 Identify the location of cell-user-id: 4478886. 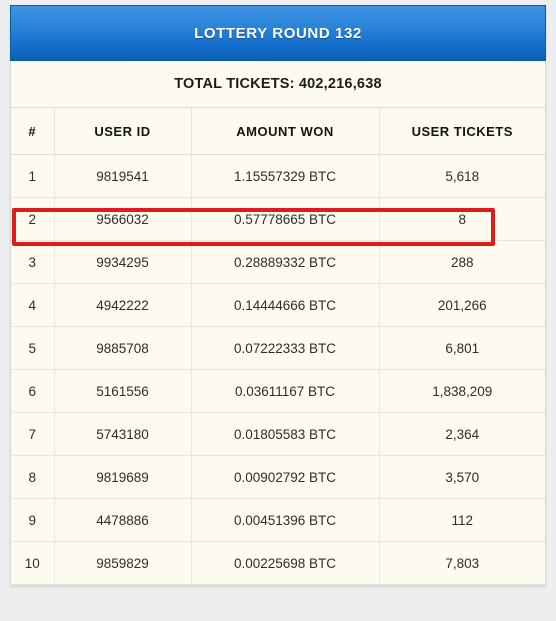
(123, 520).